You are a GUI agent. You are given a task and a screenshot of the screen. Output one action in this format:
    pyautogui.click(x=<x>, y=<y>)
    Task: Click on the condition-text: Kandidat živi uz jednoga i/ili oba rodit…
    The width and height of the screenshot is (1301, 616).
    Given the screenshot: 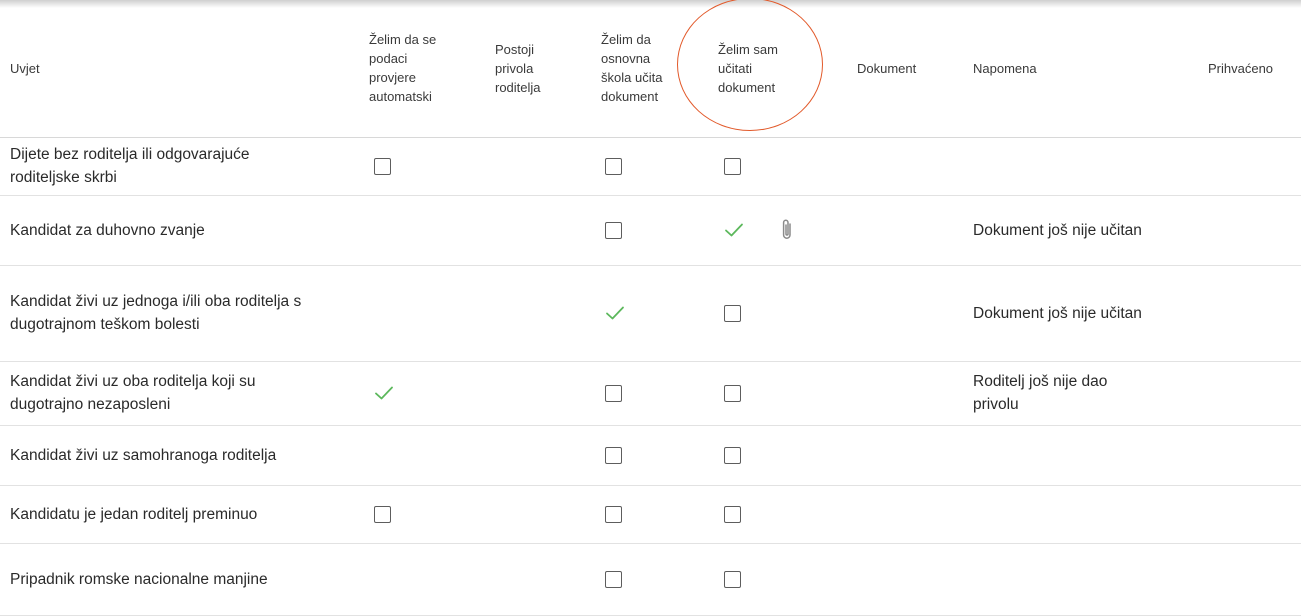 What is the action you would take?
    pyautogui.click(x=156, y=313)
    